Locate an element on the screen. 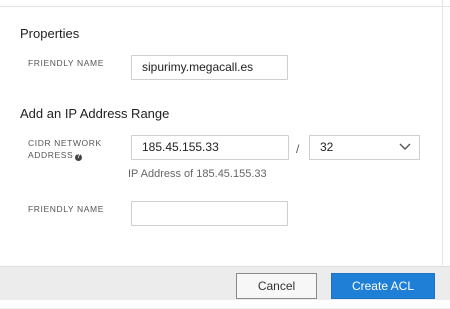  cidr-label-line2: ADDRESS? is located at coordinates (65, 155).